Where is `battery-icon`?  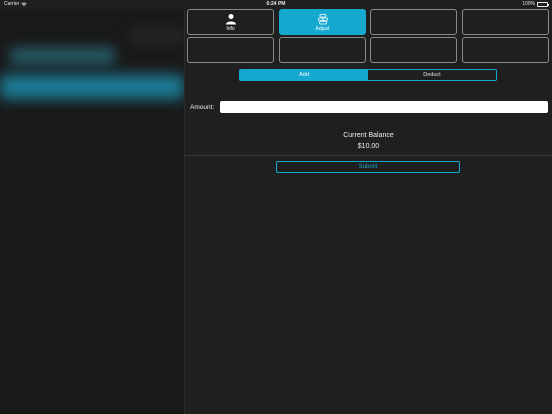
battery-icon is located at coordinates (543, 4).